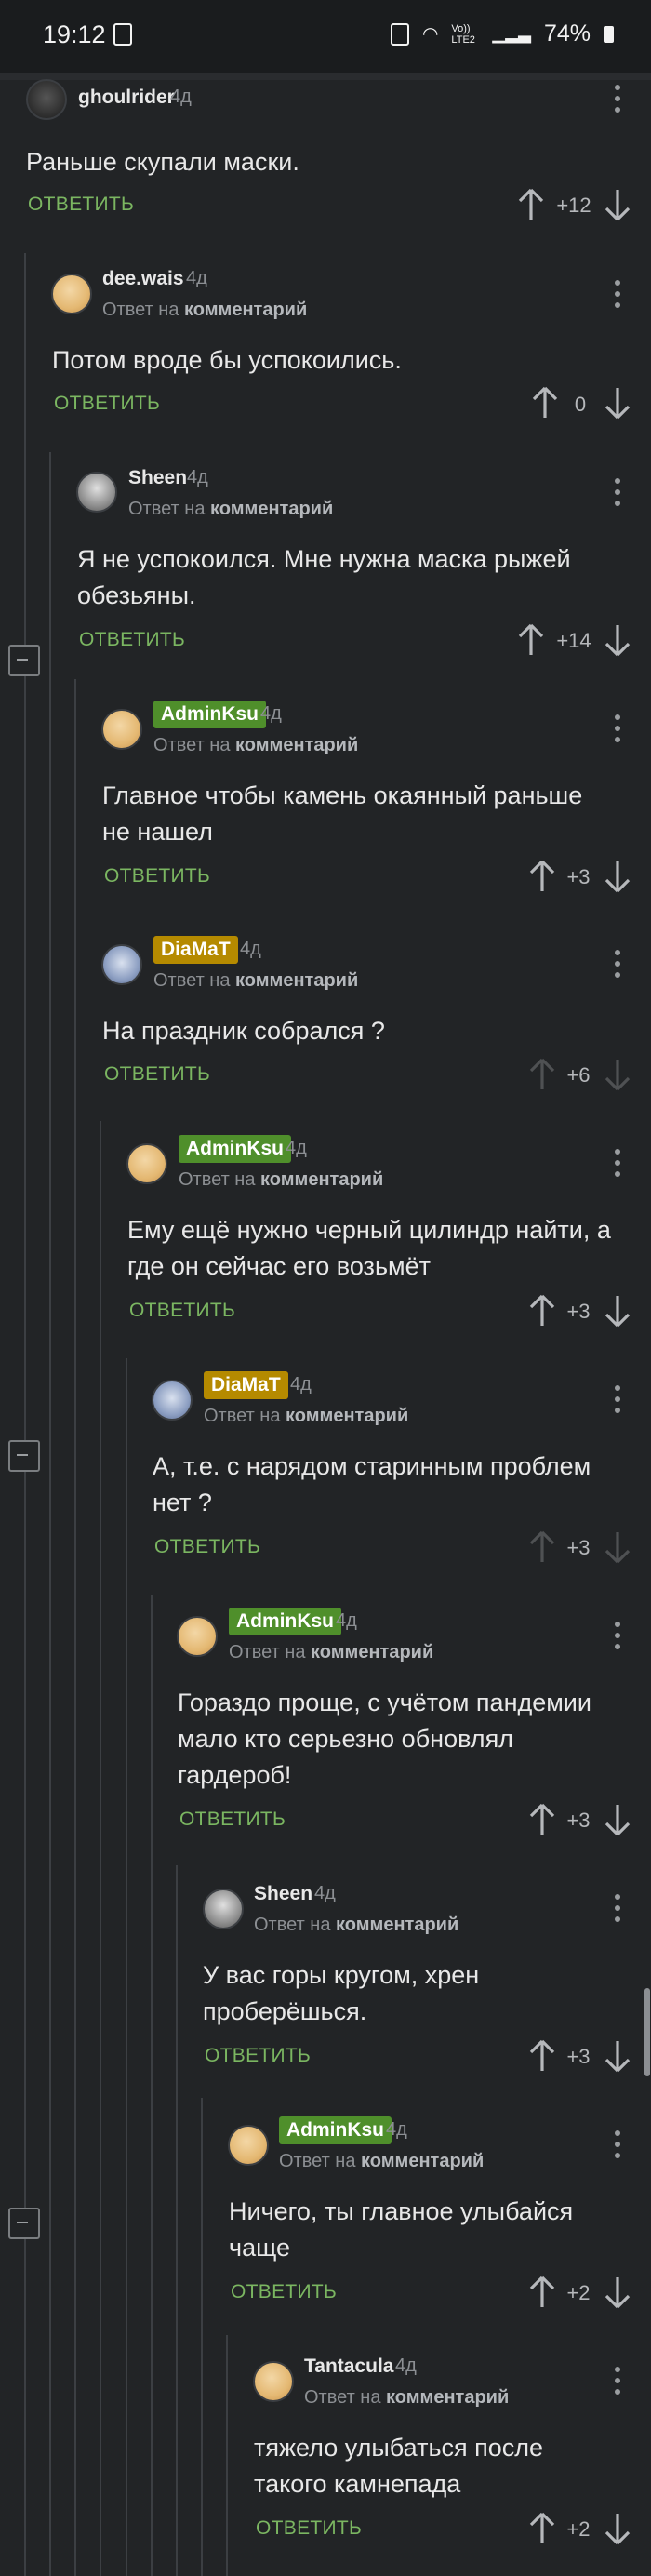 The width and height of the screenshot is (651, 2576). What do you see at coordinates (580, 404) in the screenshot?
I see `rating: 0` at bounding box center [580, 404].